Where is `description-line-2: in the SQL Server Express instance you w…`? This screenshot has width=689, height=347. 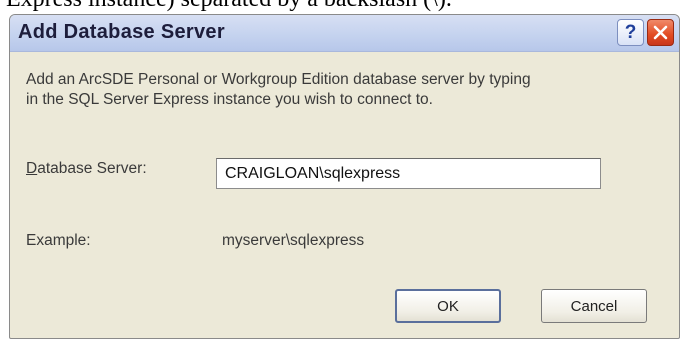
description-line-2: in the SQL Server Express instance you w… is located at coordinates (229, 99).